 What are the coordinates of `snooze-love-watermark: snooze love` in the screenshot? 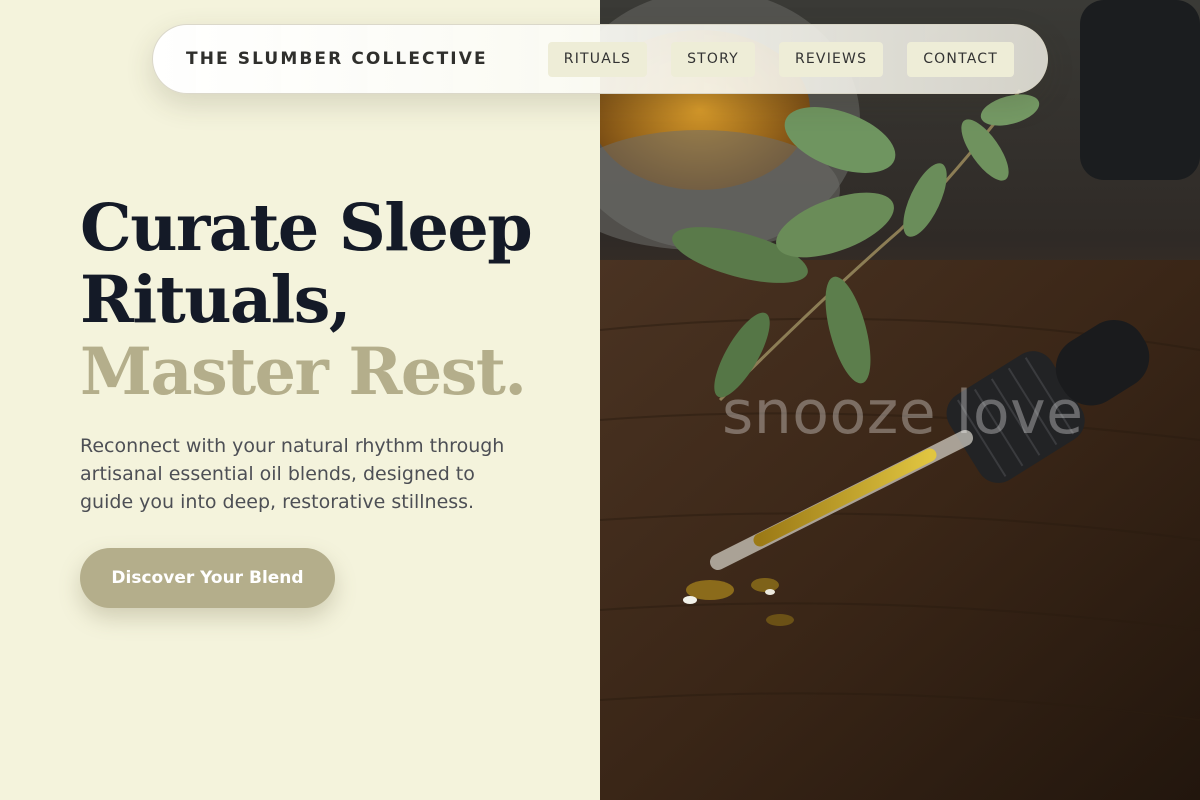 It's located at (903, 413).